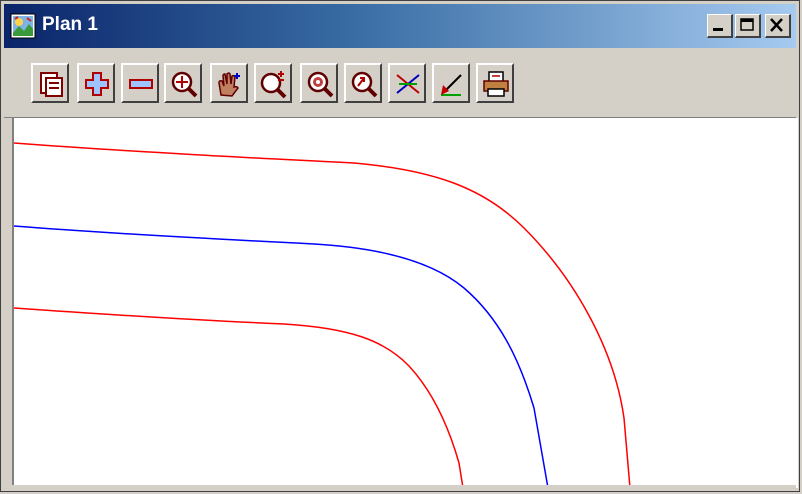 The width and height of the screenshot is (802, 494). I want to click on cross-lines-icon, so click(408, 84).